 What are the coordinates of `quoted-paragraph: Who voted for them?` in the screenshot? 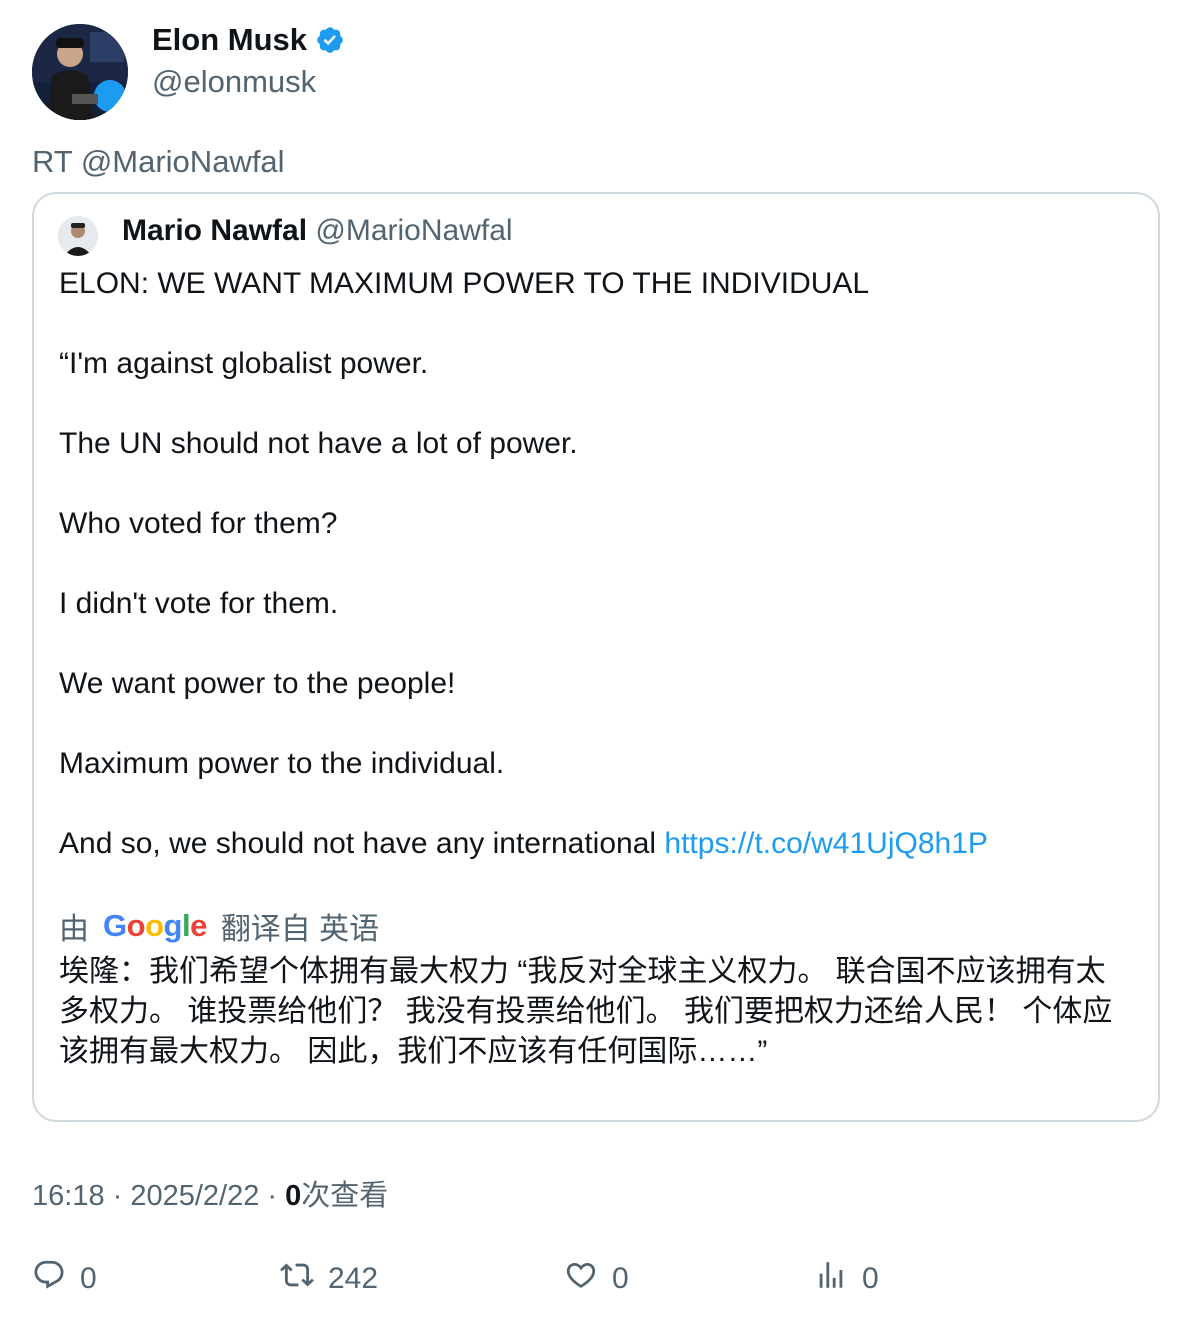 It's located at (198, 523).